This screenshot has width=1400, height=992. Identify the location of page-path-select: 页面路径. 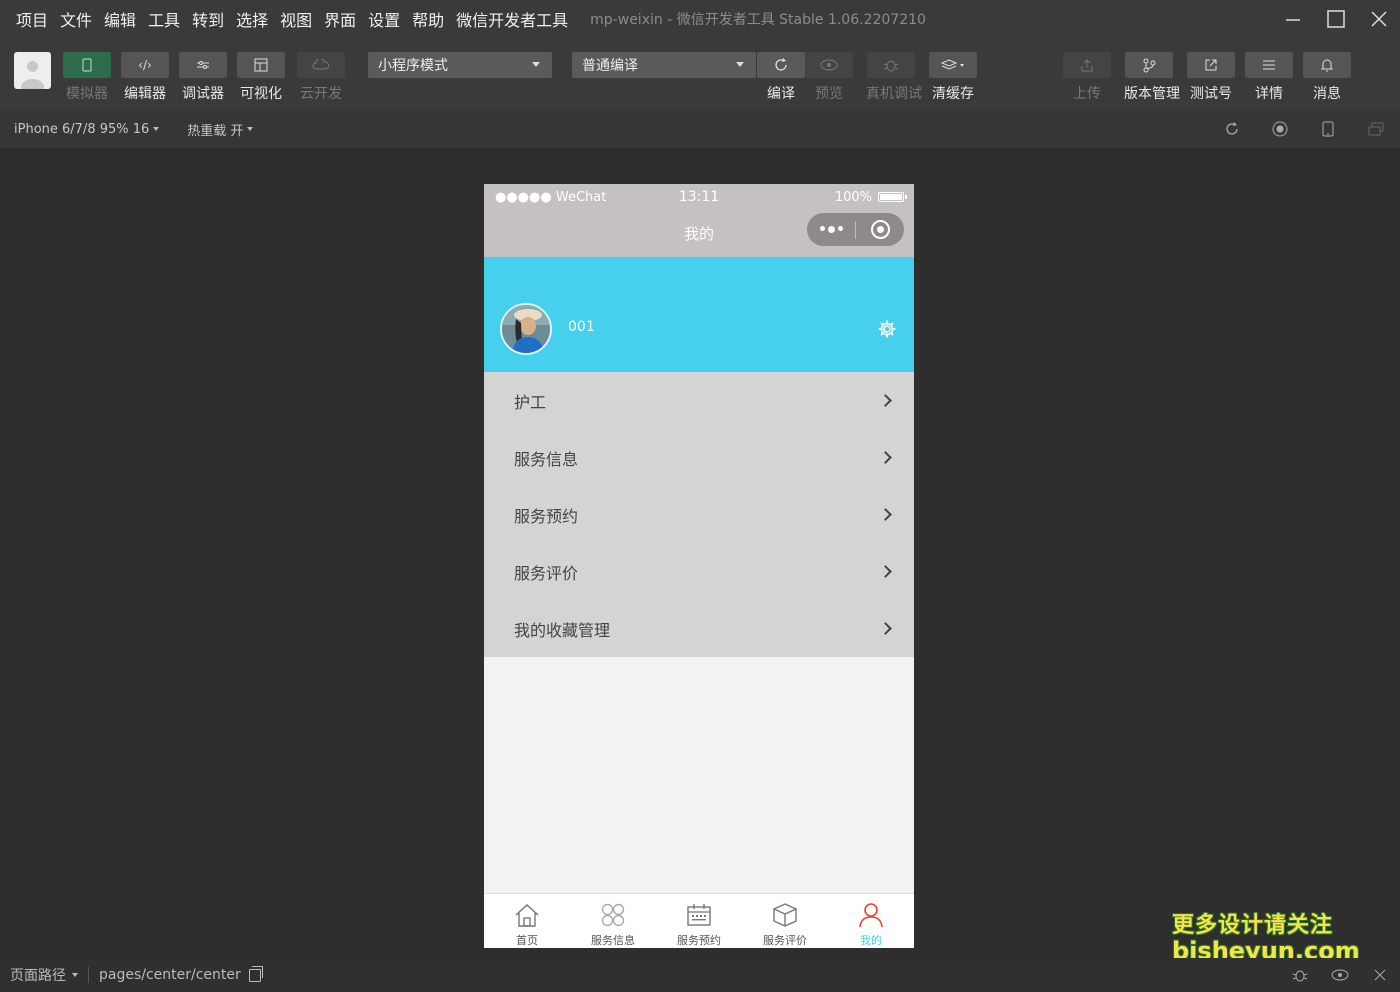
(44, 975).